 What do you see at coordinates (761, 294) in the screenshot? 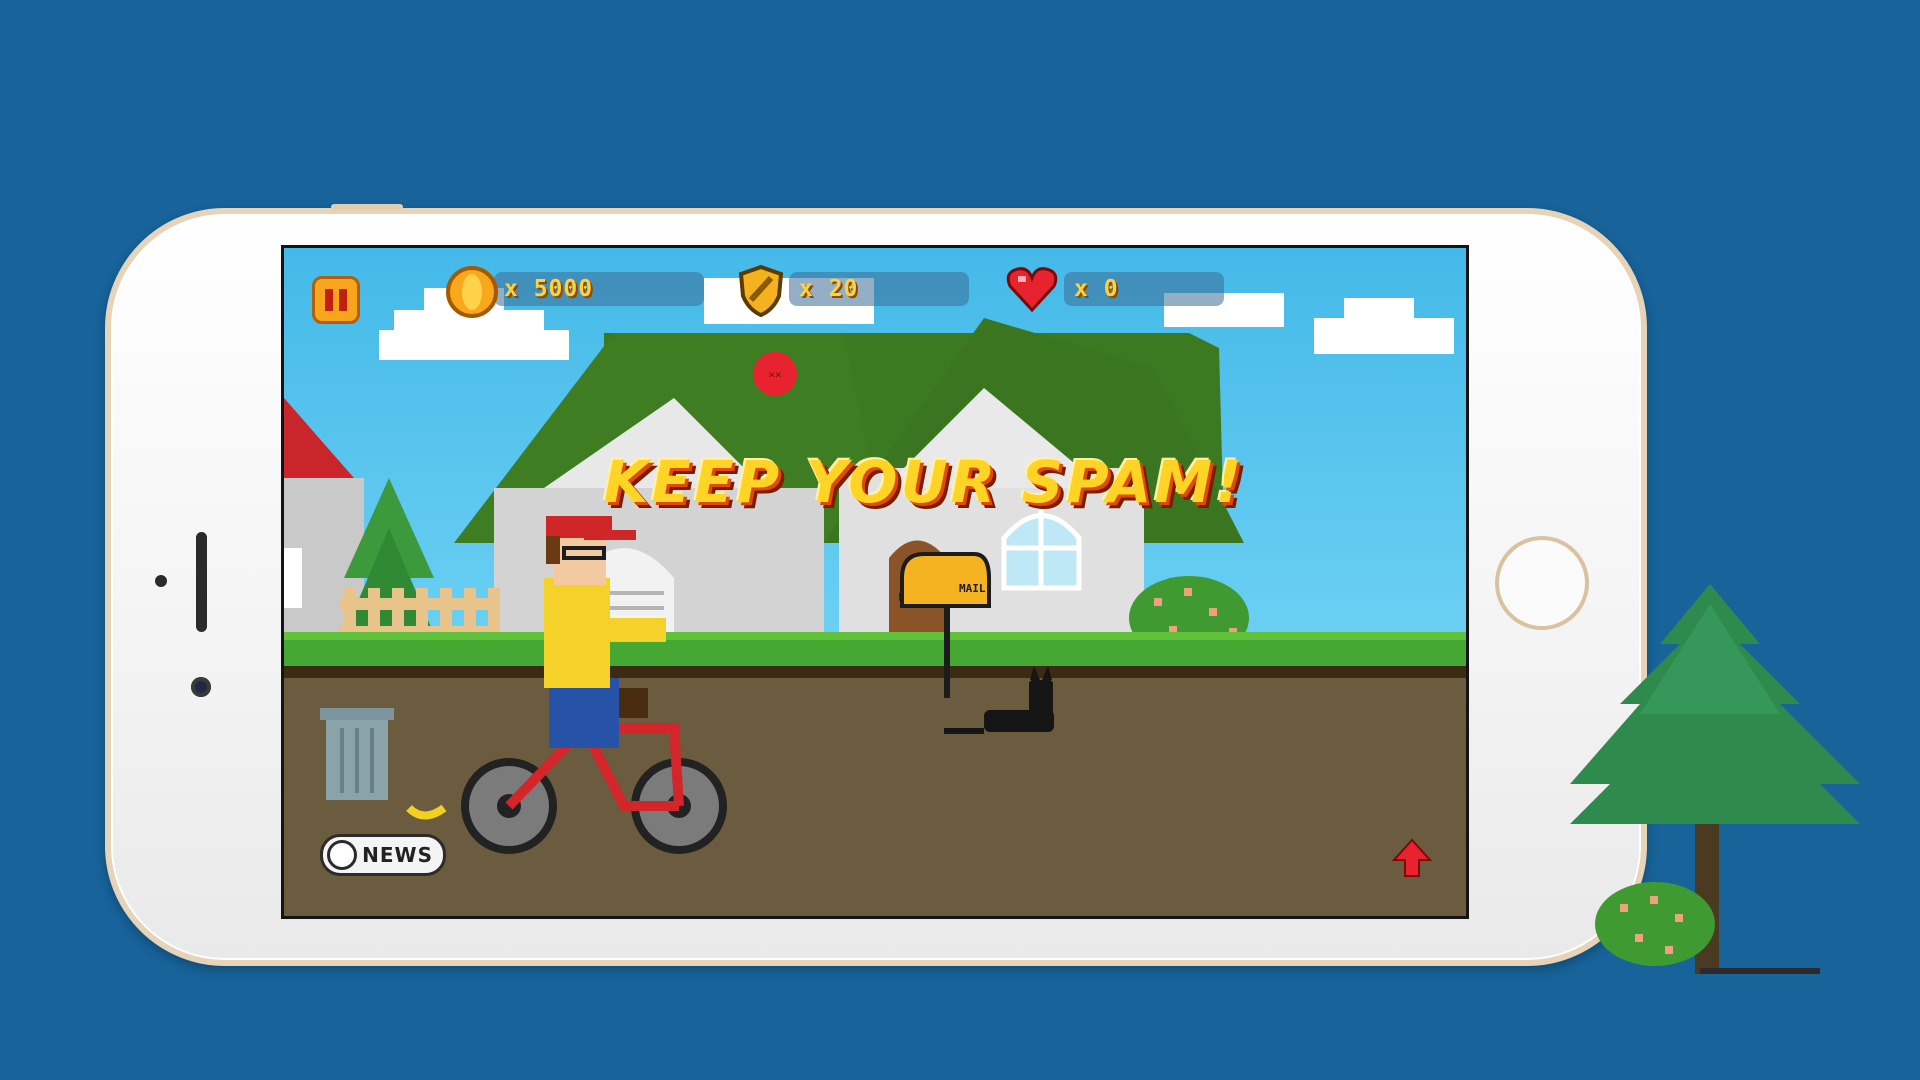
I see `shield-icon` at bounding box center [761, 294].